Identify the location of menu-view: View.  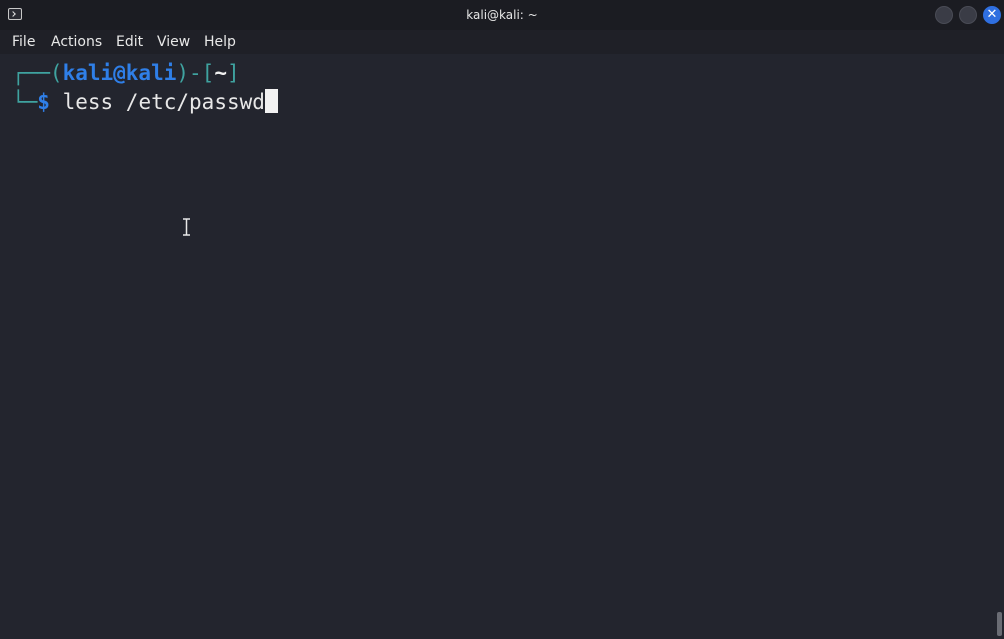
(173, 42).